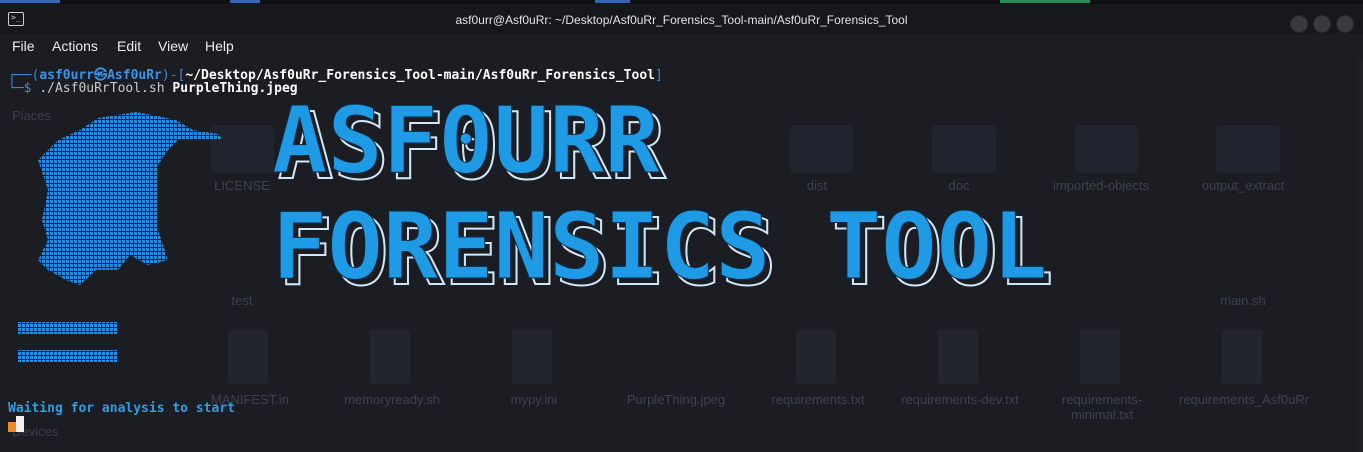 The image size is (1363, 452). I want to click on prompt-dollar: └─$, so click(24, 88).